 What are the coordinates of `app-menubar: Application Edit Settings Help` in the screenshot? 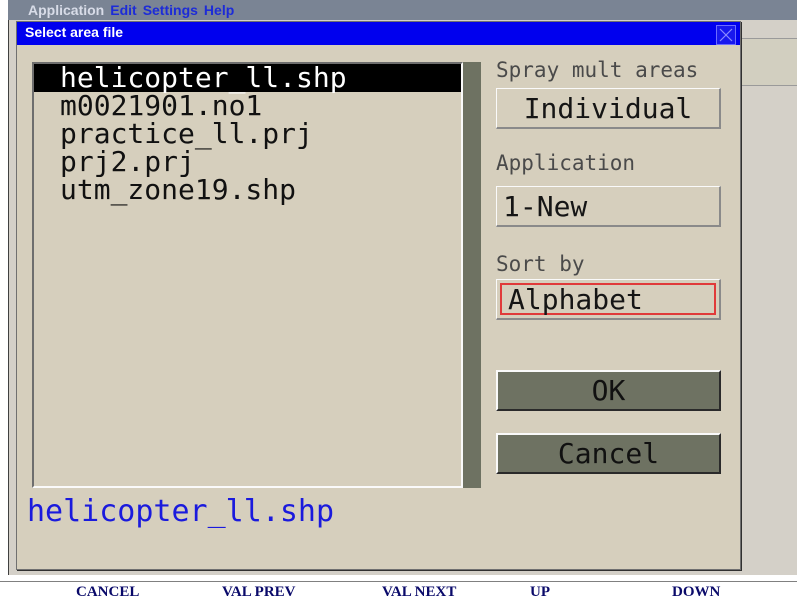 It's located at (402, 10).